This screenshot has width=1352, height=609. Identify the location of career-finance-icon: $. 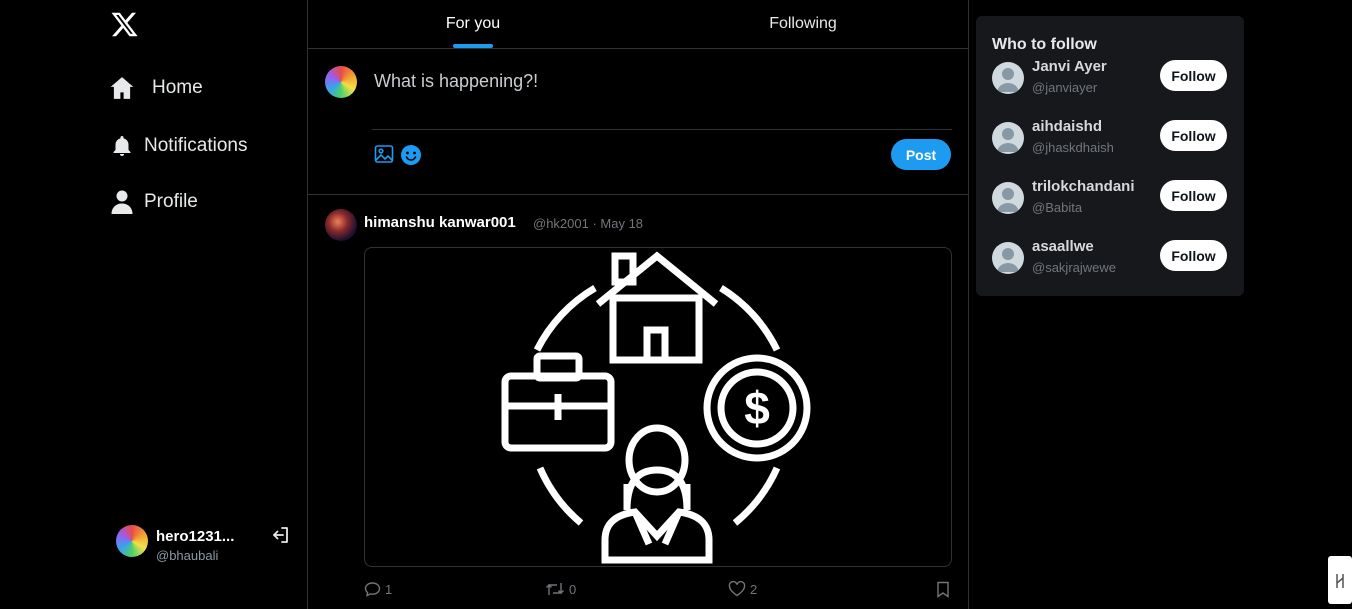
(656, 407).